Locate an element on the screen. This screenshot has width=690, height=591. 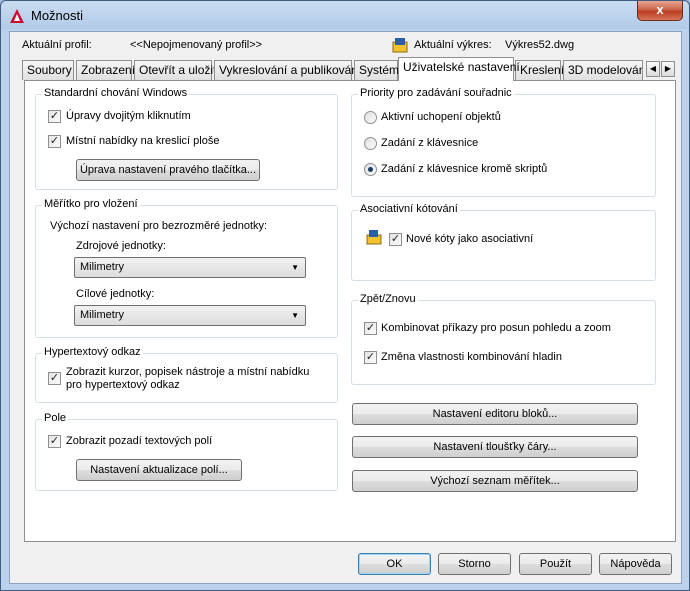
double-click-checkbox: ✓ is located at coordinates (54, 116).